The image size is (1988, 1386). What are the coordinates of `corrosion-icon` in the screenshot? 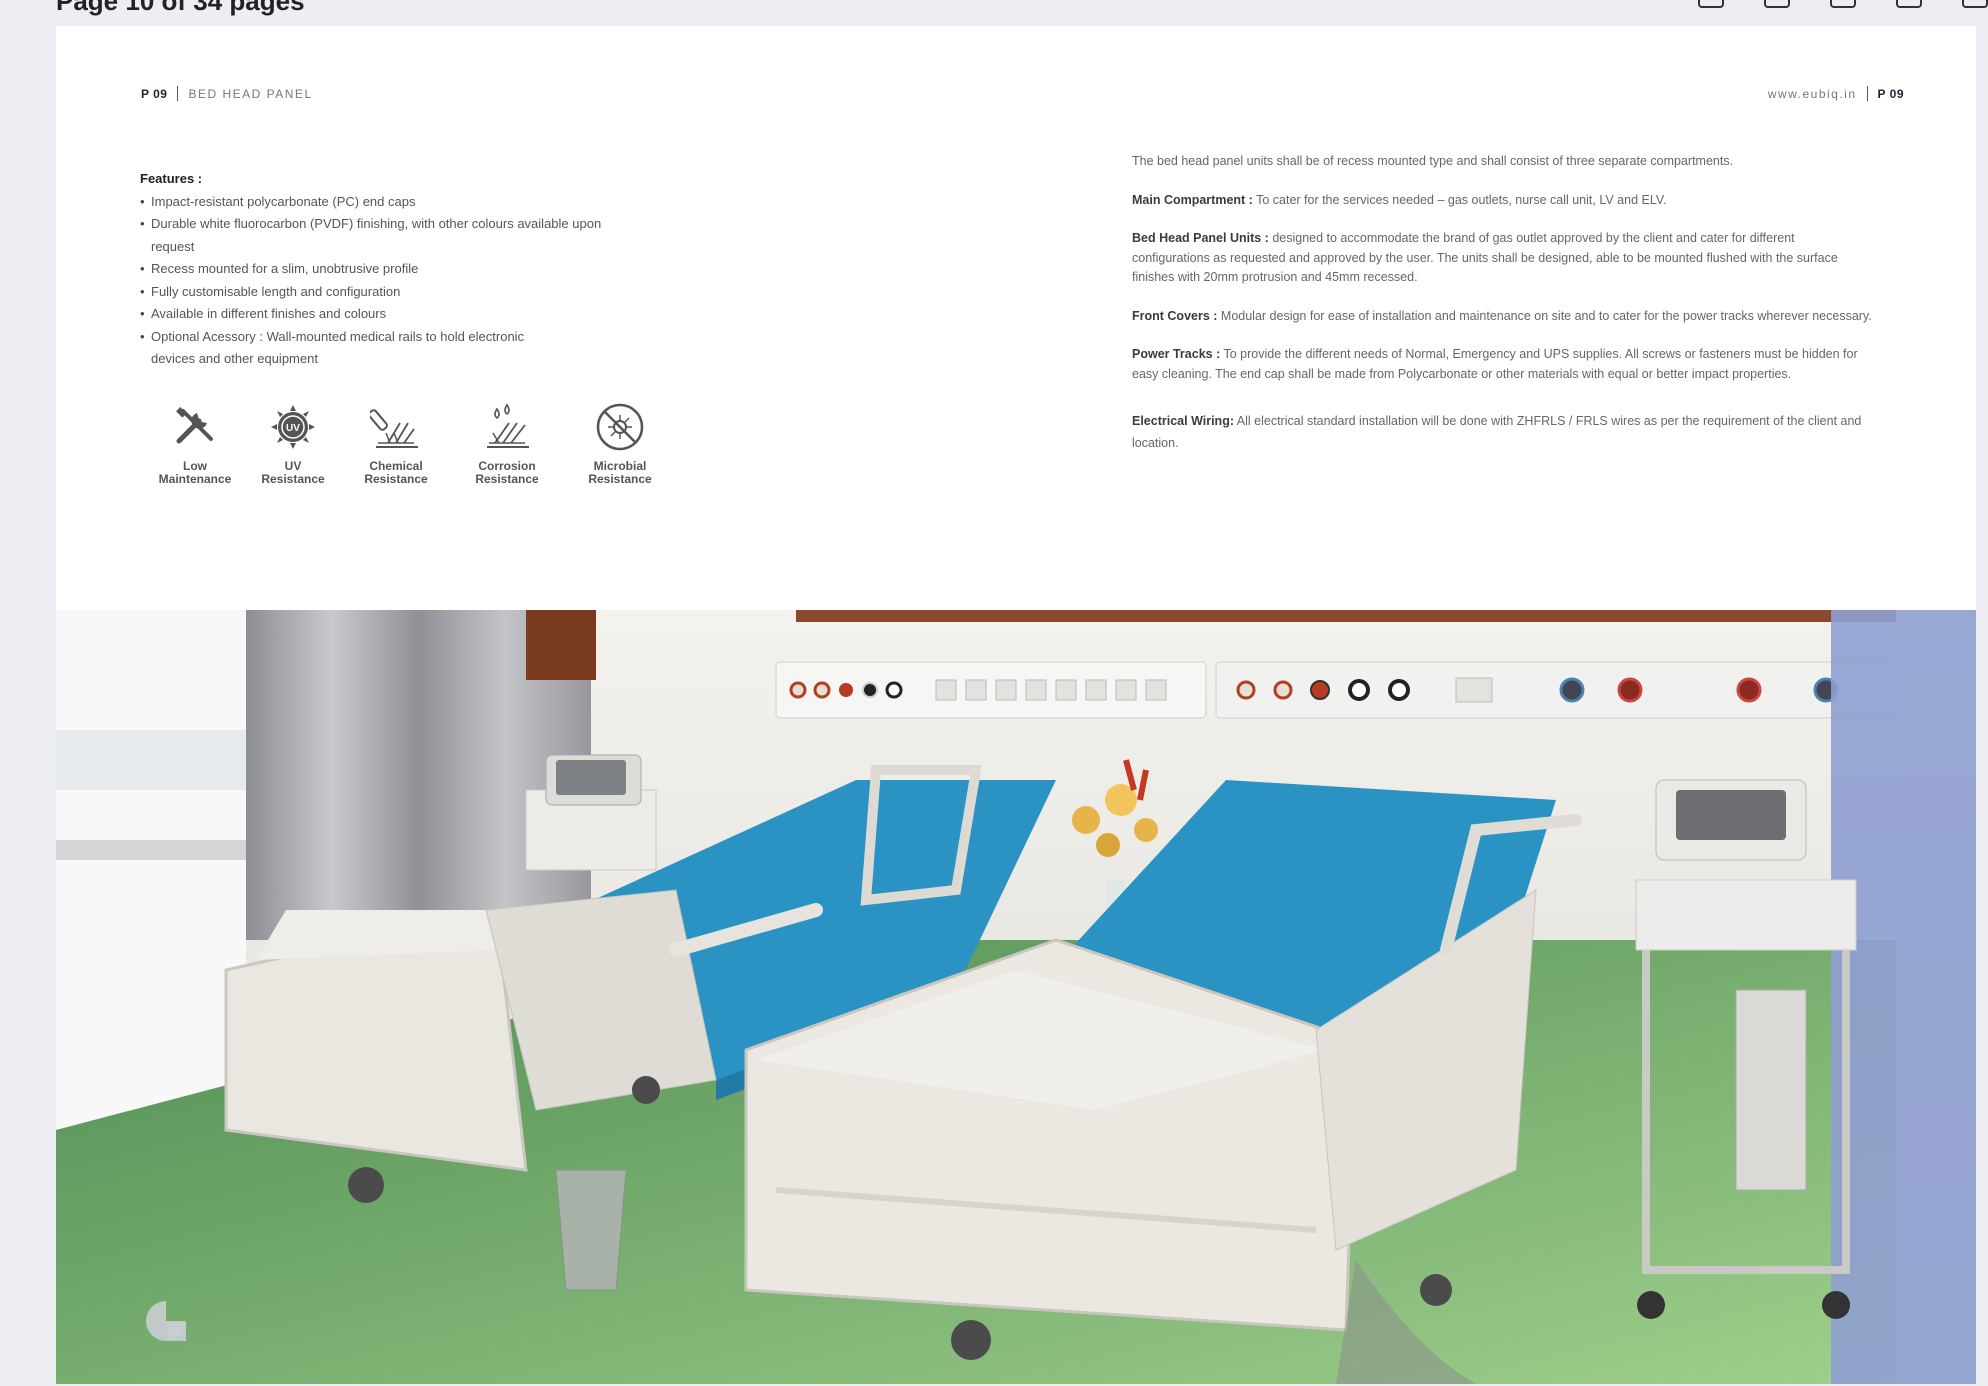 It's located at (507, 427).